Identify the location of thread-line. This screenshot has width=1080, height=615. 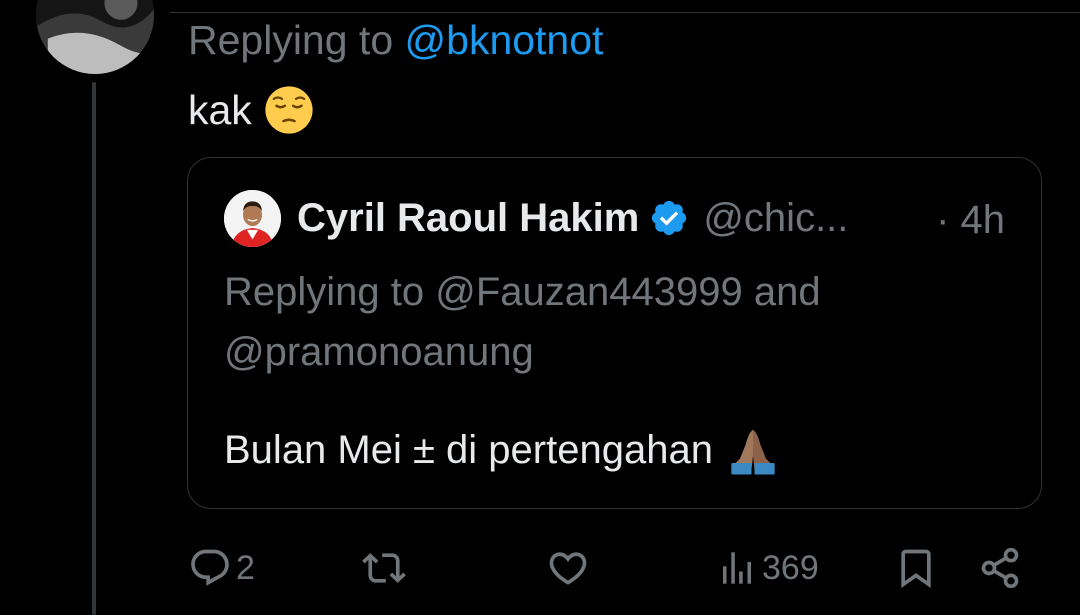
(94, 348).